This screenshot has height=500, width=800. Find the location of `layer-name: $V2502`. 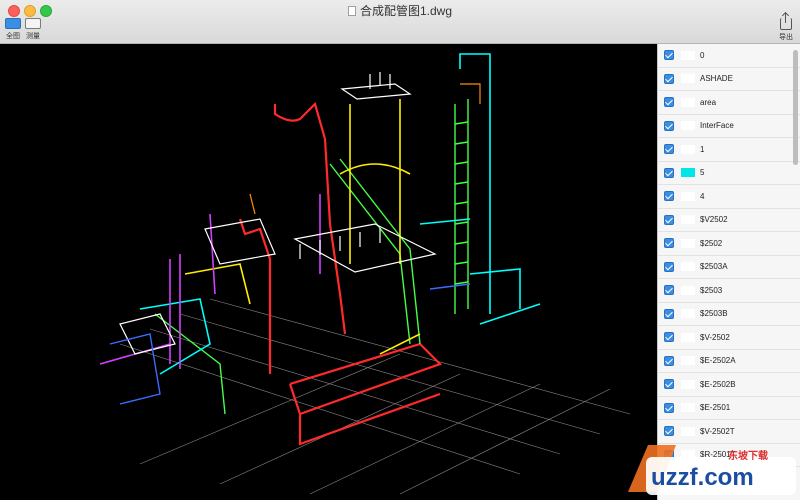

layer-name: $V2502 is located at coordinates (714, 220).